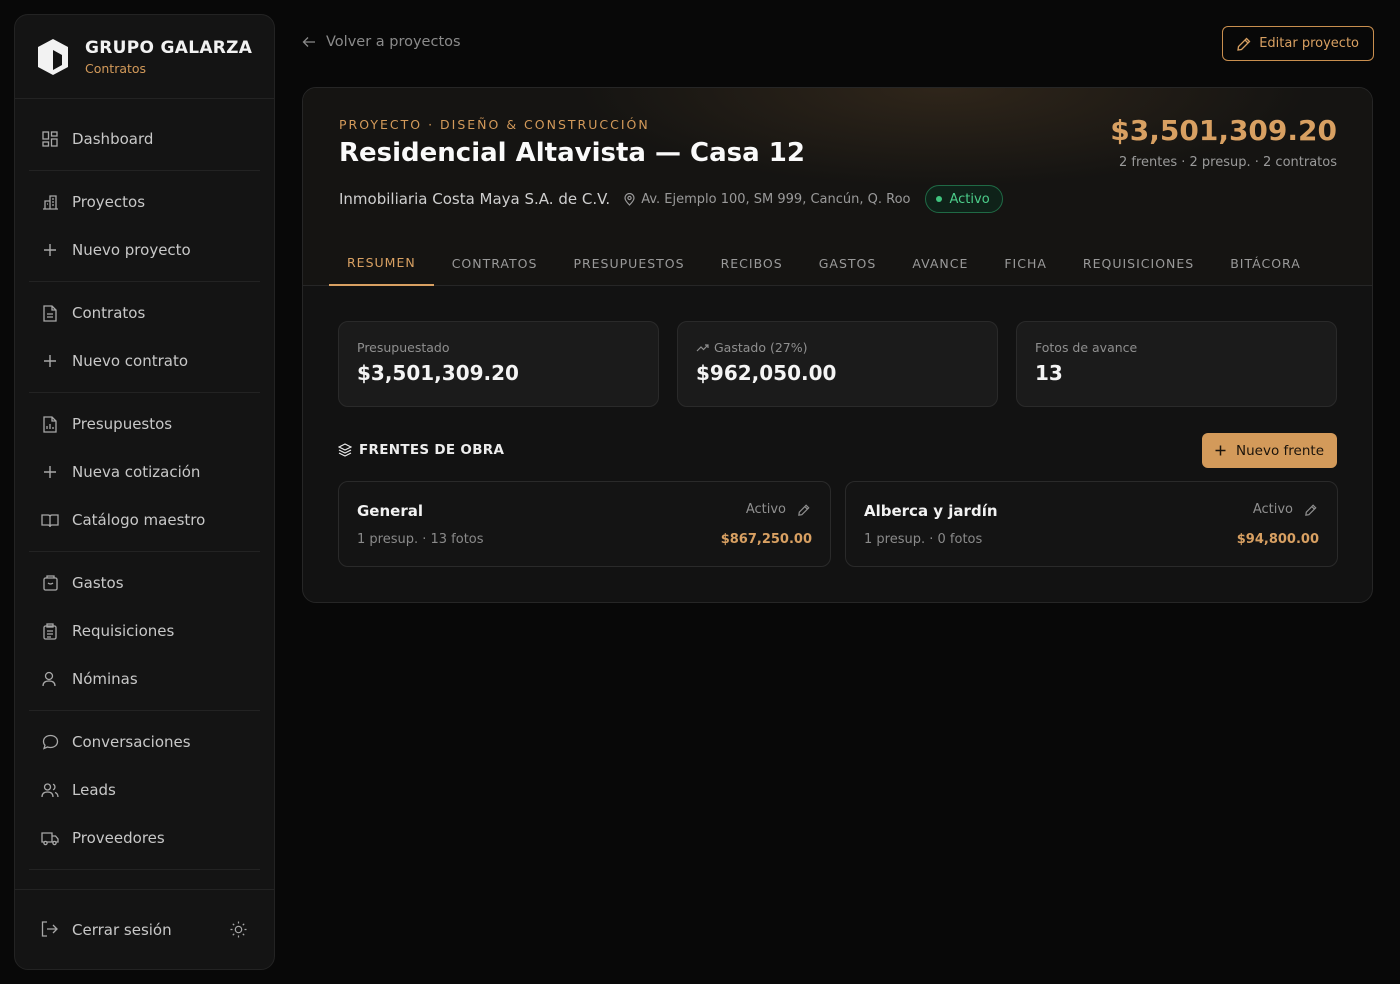 Image resolution: width=1400 pixels, height=984 pixels. I want to click on layers-icon, so click(345, 450).